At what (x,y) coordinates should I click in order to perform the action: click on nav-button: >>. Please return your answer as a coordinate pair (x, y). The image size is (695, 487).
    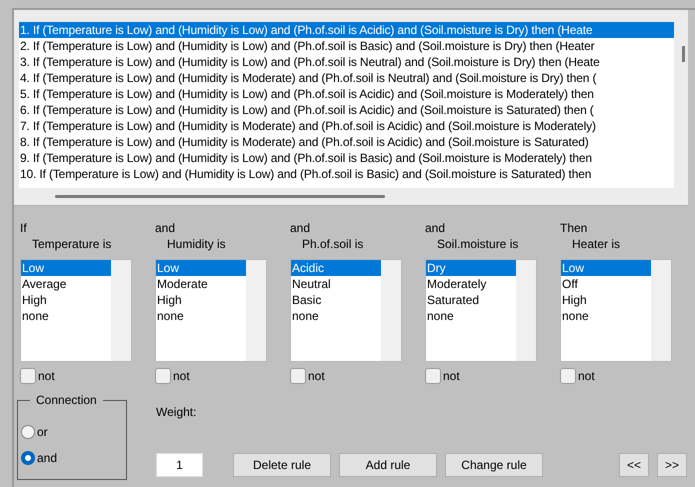
    Looking at the image, I should click on (672, 465).